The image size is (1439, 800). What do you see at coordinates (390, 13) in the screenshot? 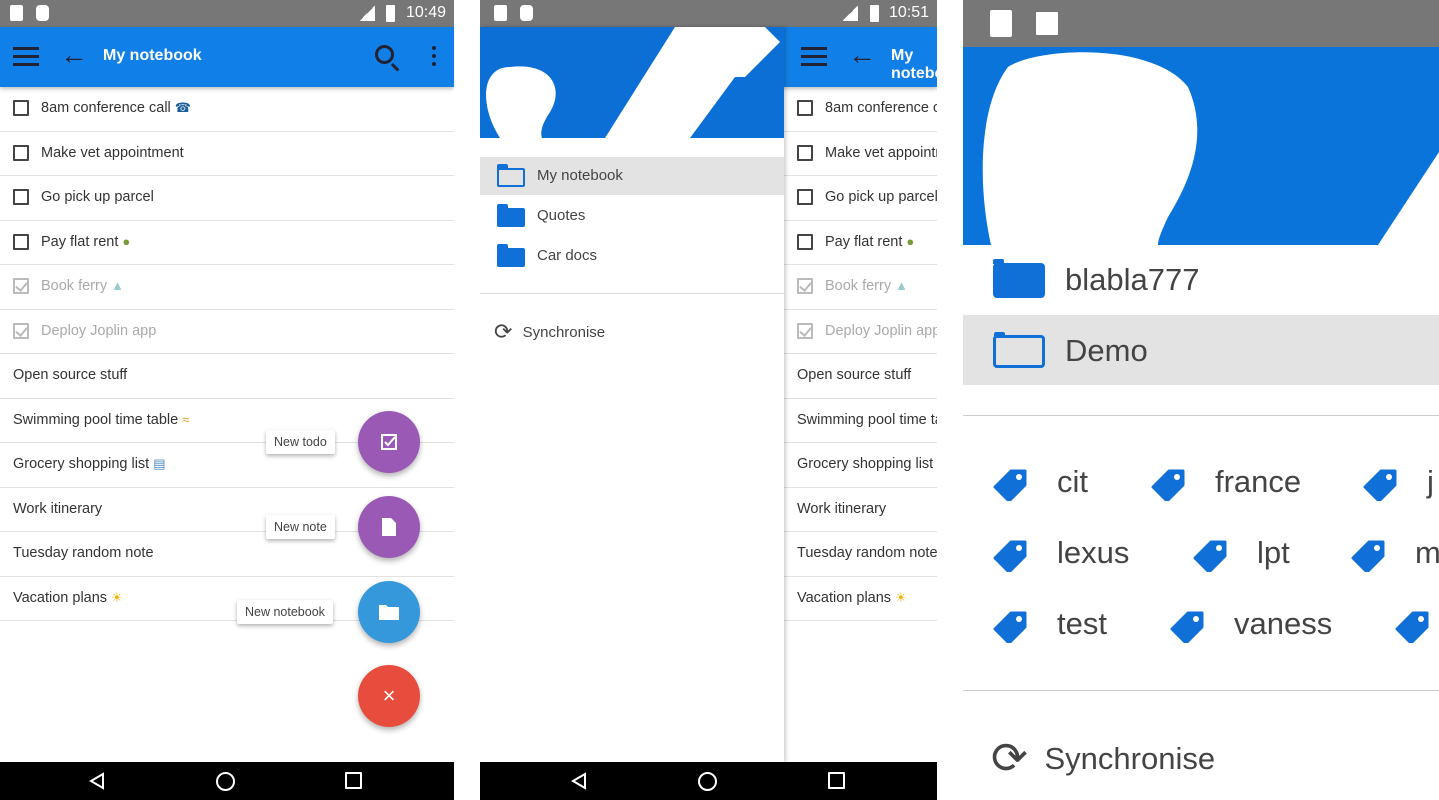
I see `battery-icon` at bounding box center [390, 13].